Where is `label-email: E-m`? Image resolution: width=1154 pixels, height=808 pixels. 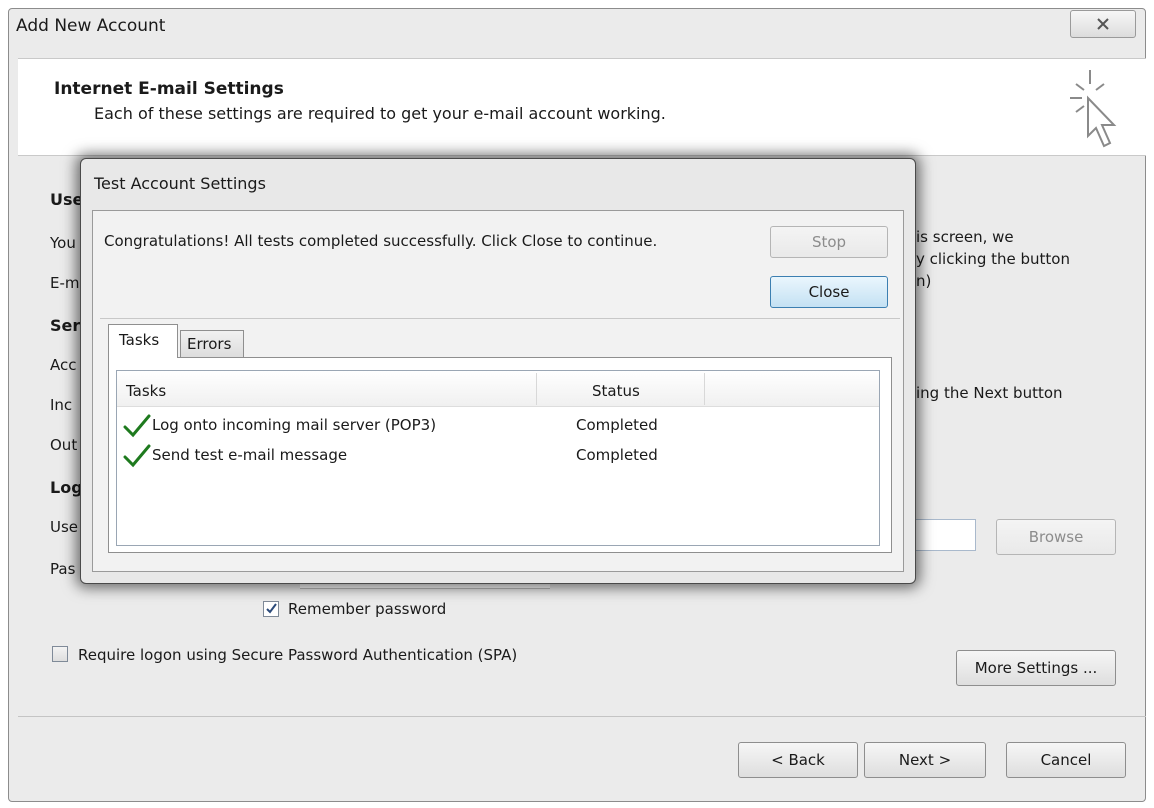 label-email: E-m is located at coordinates (65, 283).